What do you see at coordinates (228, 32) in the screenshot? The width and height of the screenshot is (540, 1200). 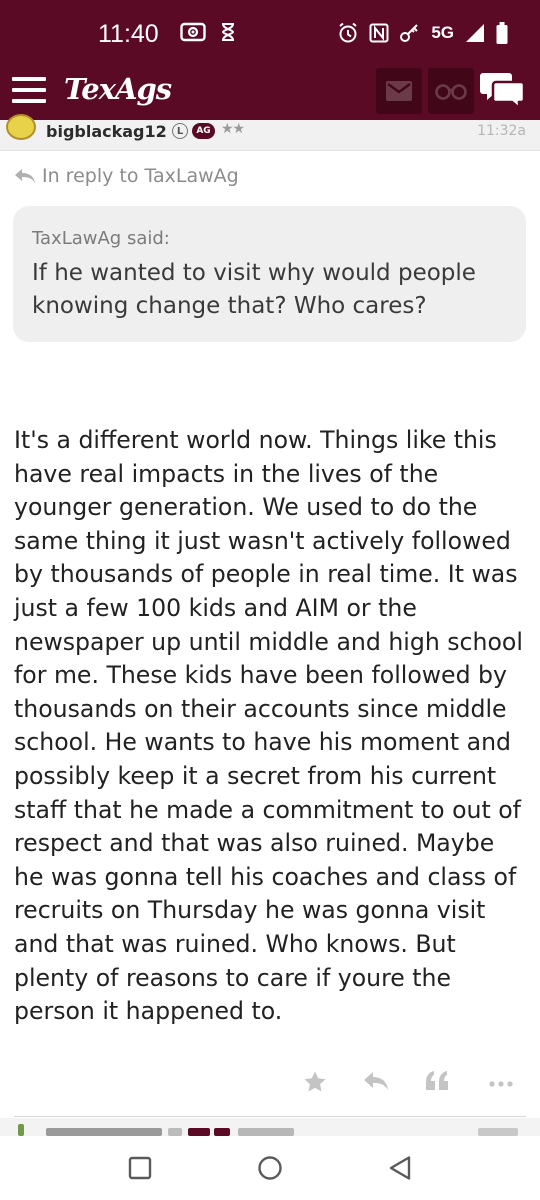 I see `hourglass-icon` at bounding box center [228, 32].